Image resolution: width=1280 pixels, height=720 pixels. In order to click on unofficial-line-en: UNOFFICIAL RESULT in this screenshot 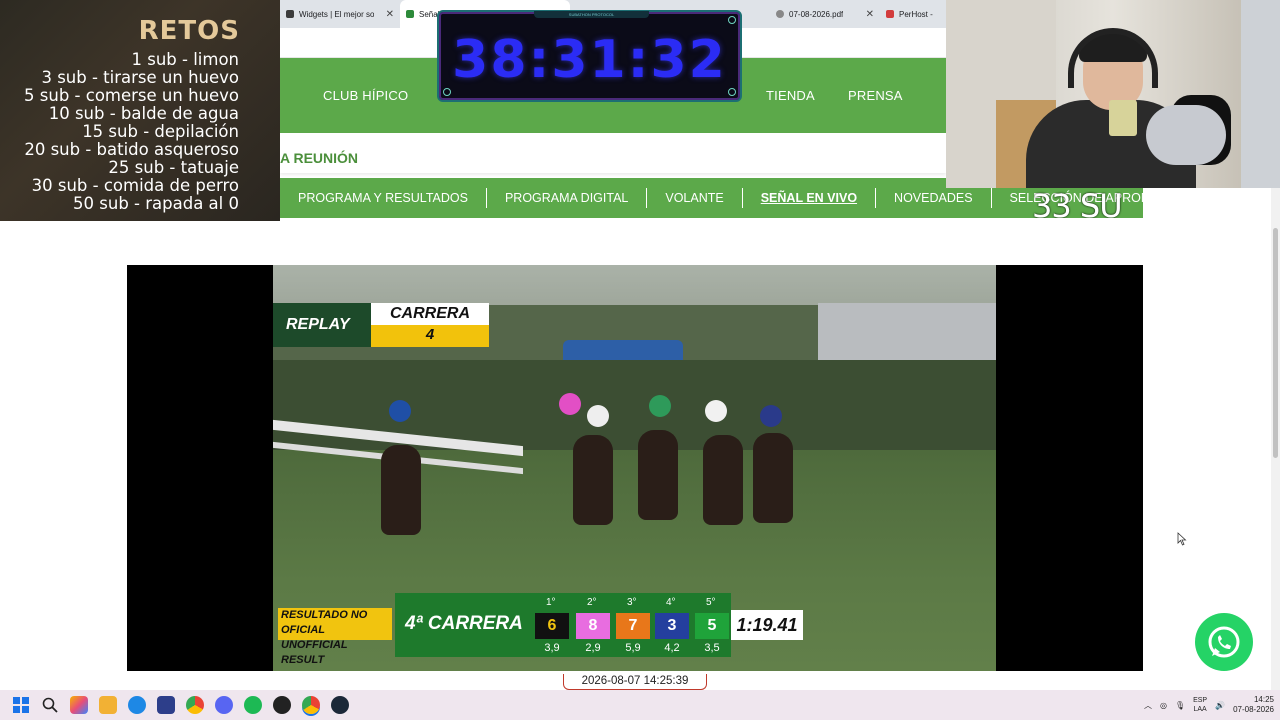, I will do `click(314, 652)`.